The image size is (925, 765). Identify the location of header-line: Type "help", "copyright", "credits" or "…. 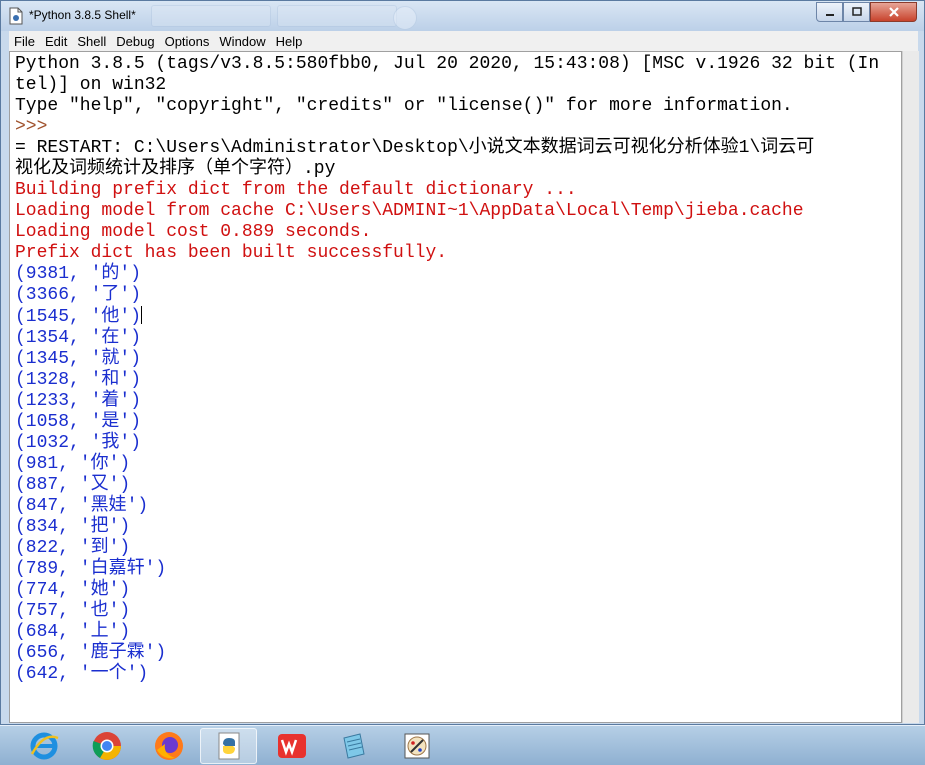
(404, 106).